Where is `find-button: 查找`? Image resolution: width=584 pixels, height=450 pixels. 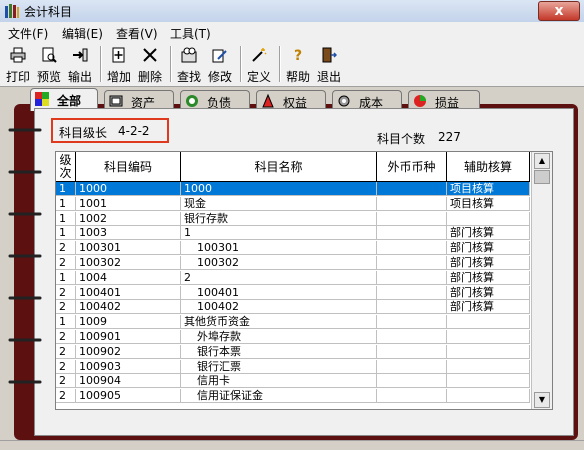 find-button: 查找 is located at coordinates (189, 64).